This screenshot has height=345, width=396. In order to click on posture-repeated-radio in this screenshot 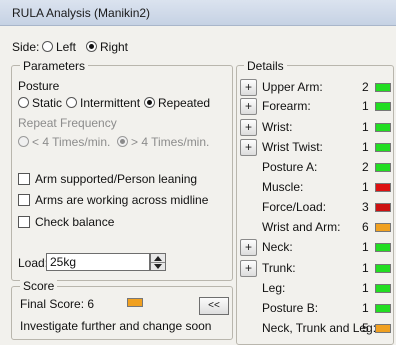, I will do `click(149, 102)`.